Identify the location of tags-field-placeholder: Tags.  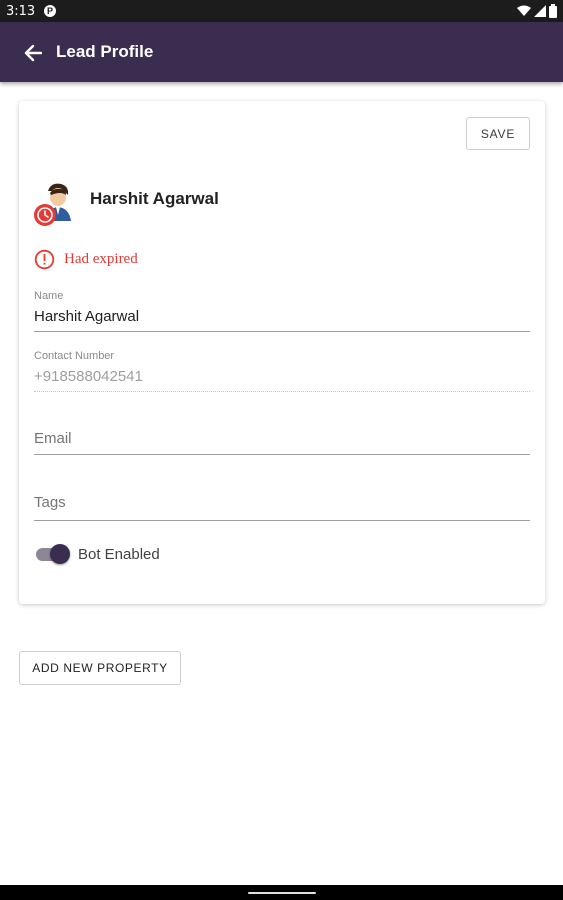
(282, 502).